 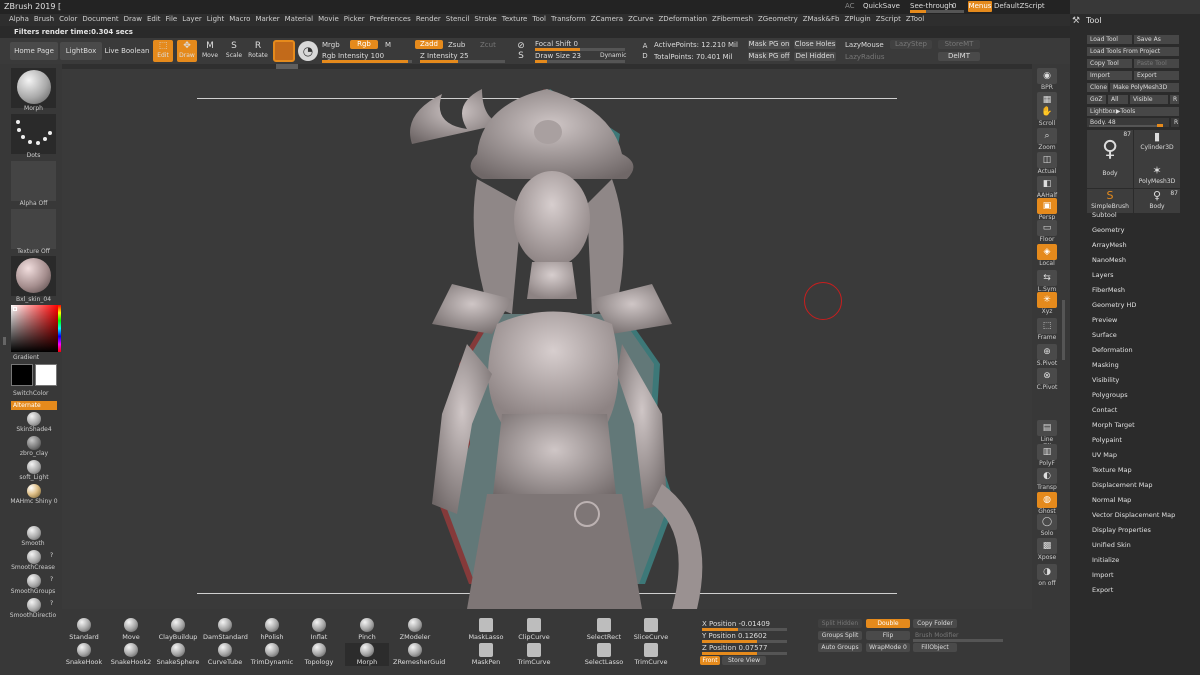 What do you see at coordinates (33, 615) in the screenshot?
I see `smooth-brush-label: SmoothDirectio` at bounding box center [33, 615].